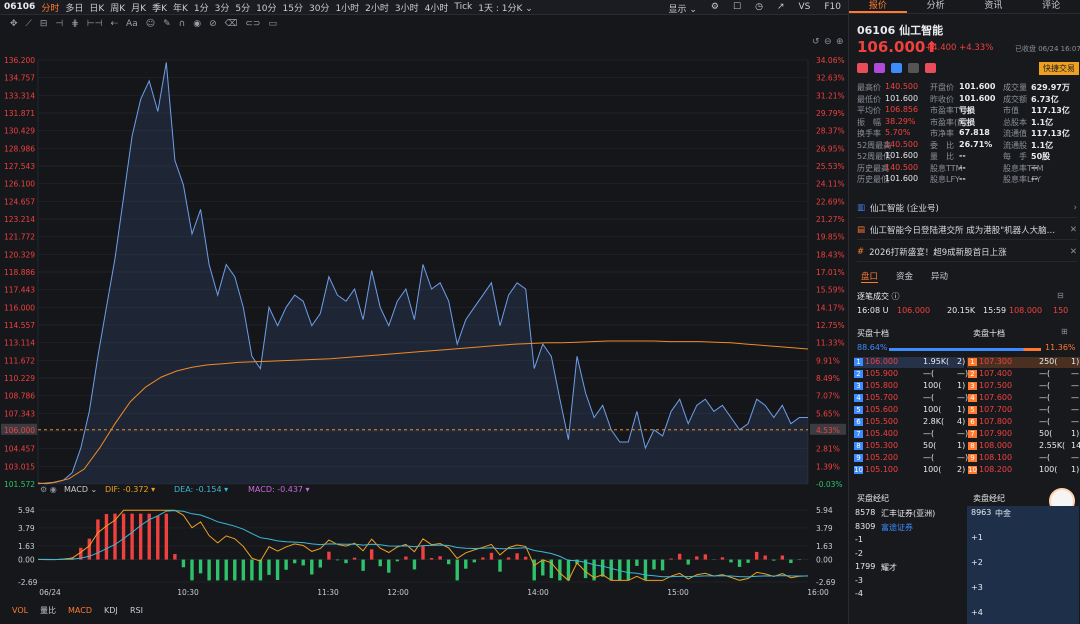 The height and width of the screenshot is (624, 1080). What do you see at coordinates (878, 6) in the screenshot?
I see `panel-tab-0: 报价` at bounding box center [878, 6].